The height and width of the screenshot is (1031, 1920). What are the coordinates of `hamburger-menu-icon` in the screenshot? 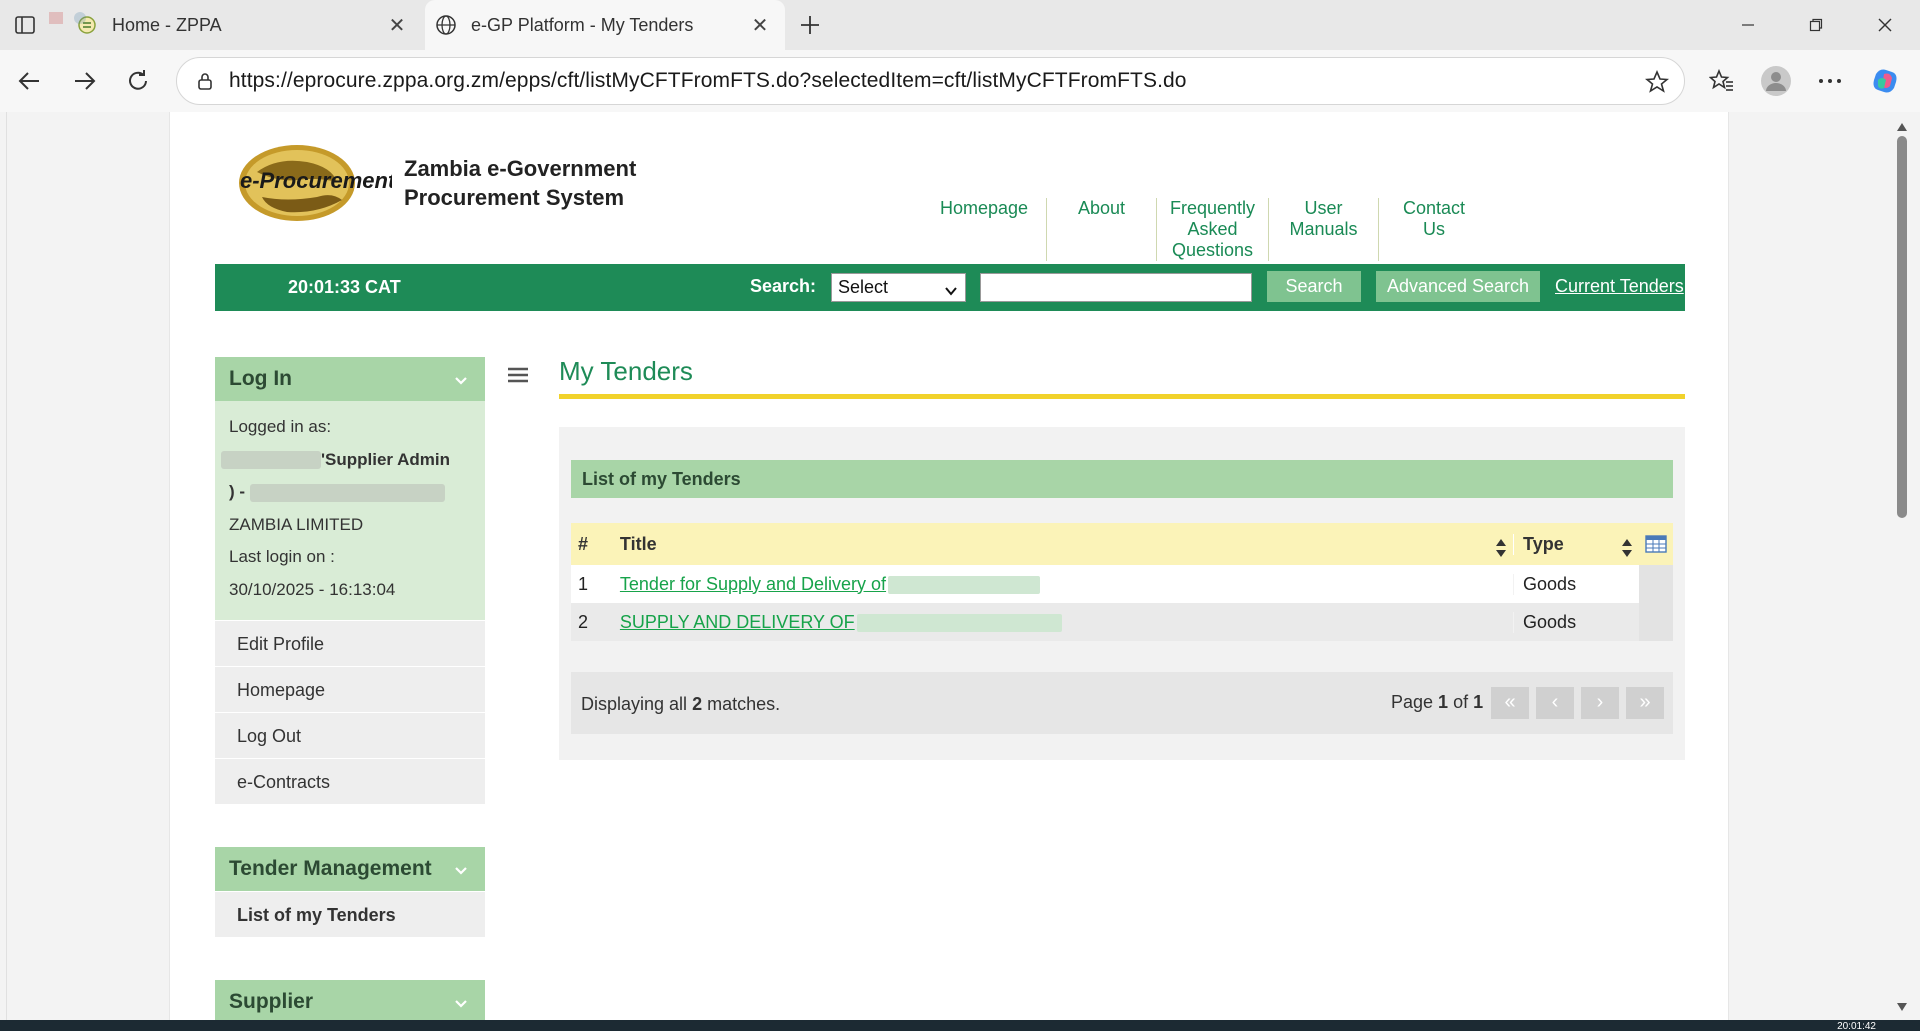 It's located at (518, 375).